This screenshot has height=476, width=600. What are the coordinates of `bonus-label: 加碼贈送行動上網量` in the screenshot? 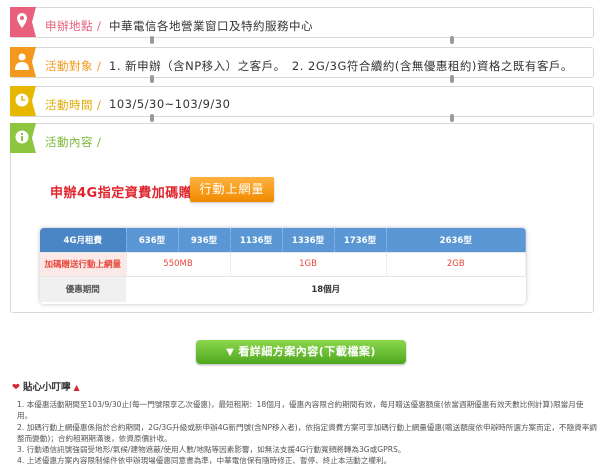 It's located at (83, 263).